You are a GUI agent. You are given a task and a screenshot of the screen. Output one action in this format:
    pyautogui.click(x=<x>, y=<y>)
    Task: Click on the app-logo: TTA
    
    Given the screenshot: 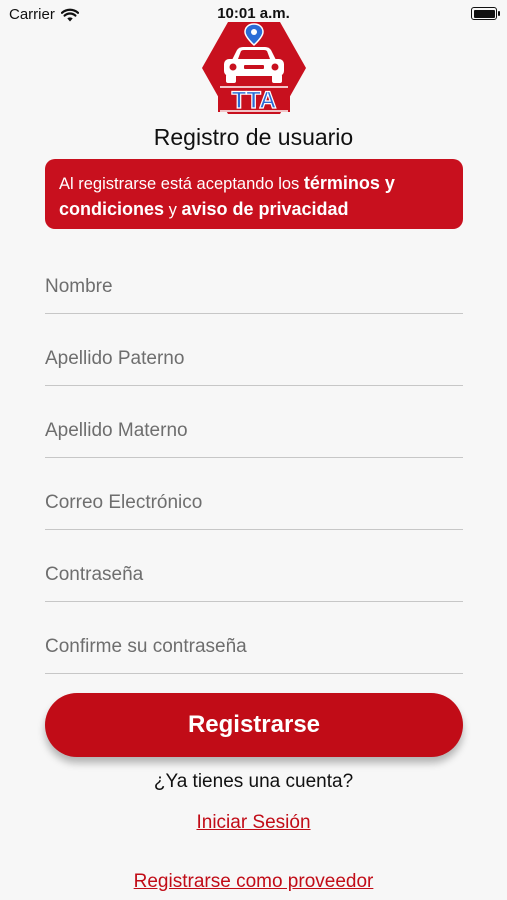 What is the action you would take?
    pyautogui.click(x=254, y=68)
    